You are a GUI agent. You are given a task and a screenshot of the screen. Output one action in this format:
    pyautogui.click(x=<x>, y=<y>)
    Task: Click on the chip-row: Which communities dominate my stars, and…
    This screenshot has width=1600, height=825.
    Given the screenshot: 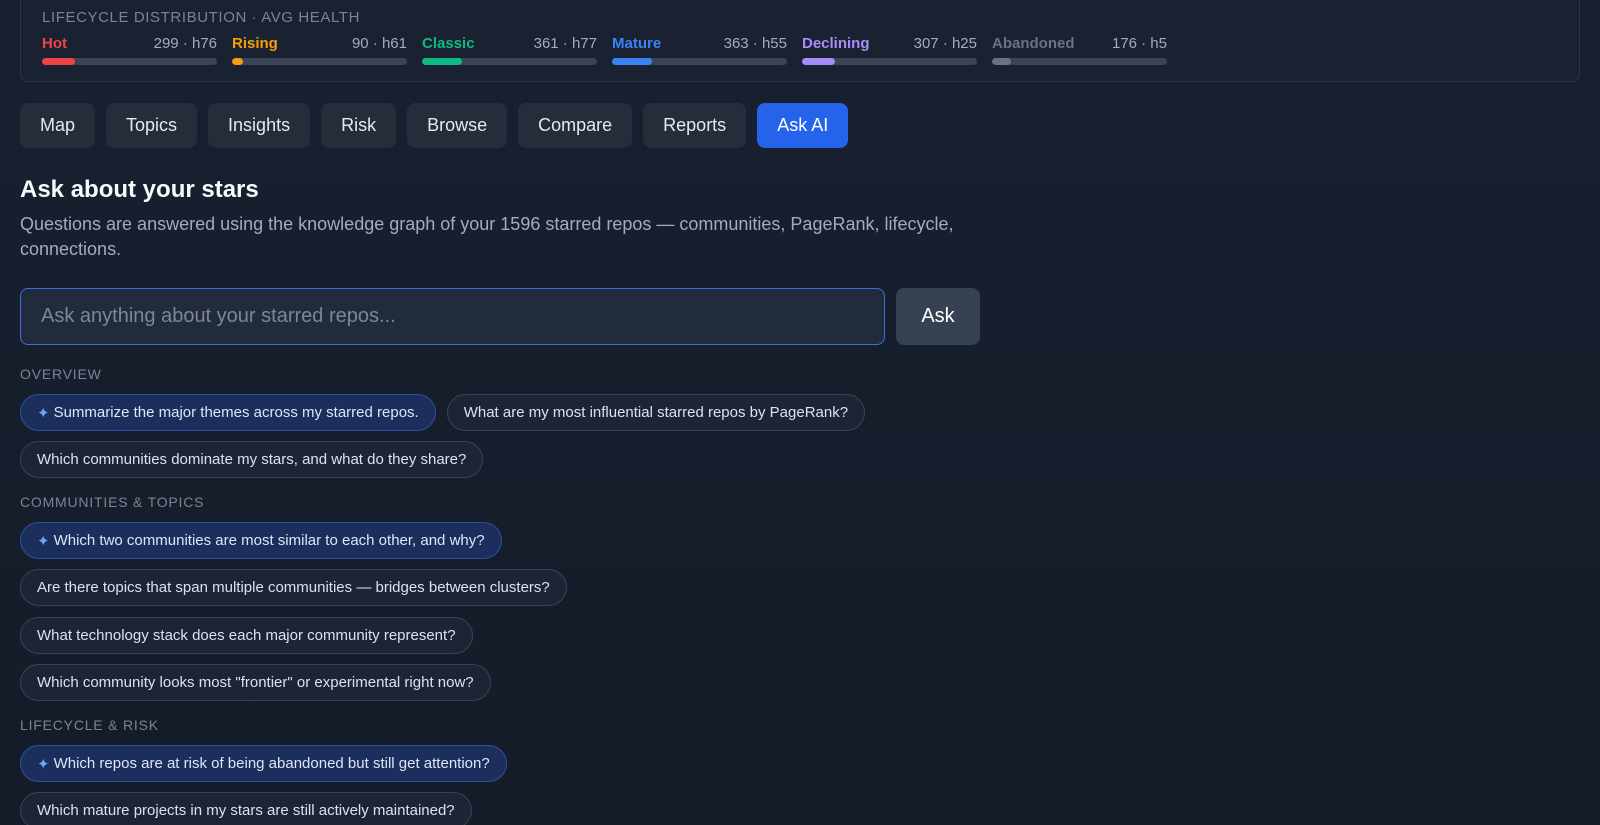 What is the action you would take?
    pyautogui.click(x=252, y=459)
    